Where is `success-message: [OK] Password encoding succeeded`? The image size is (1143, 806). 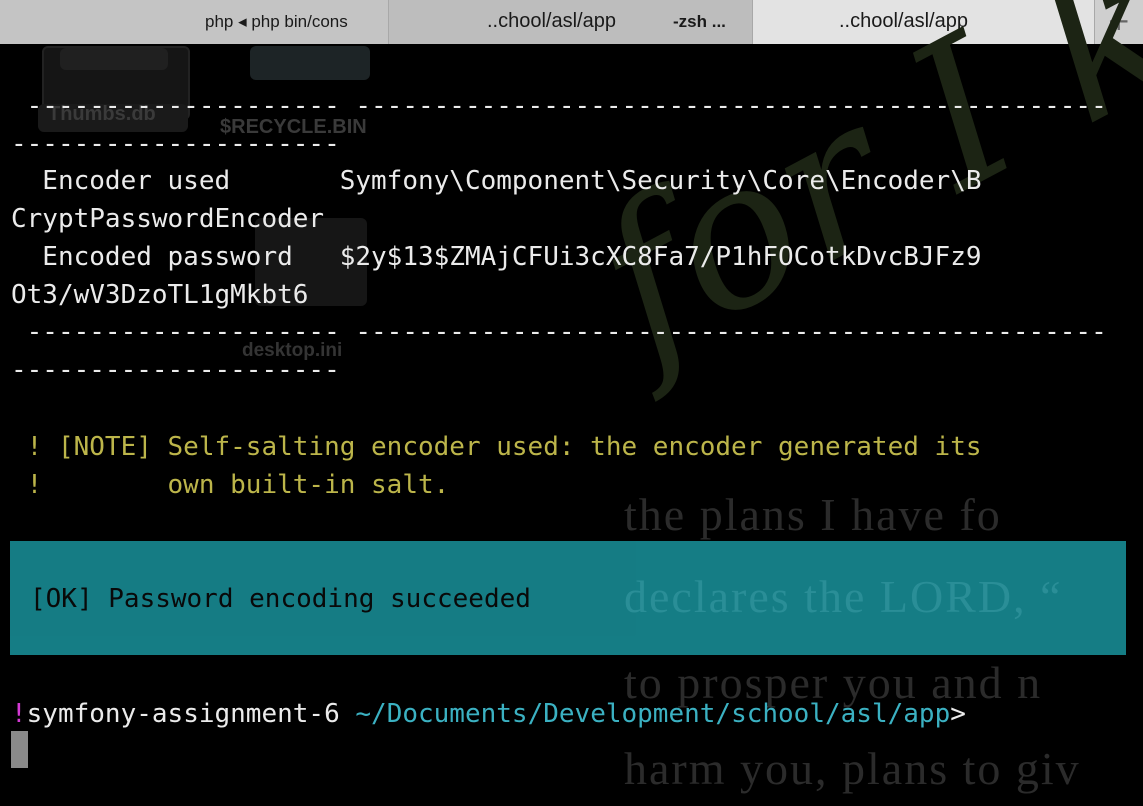 success-message: [OK] Password encoding succeeded is located at coordinates (280, 599).